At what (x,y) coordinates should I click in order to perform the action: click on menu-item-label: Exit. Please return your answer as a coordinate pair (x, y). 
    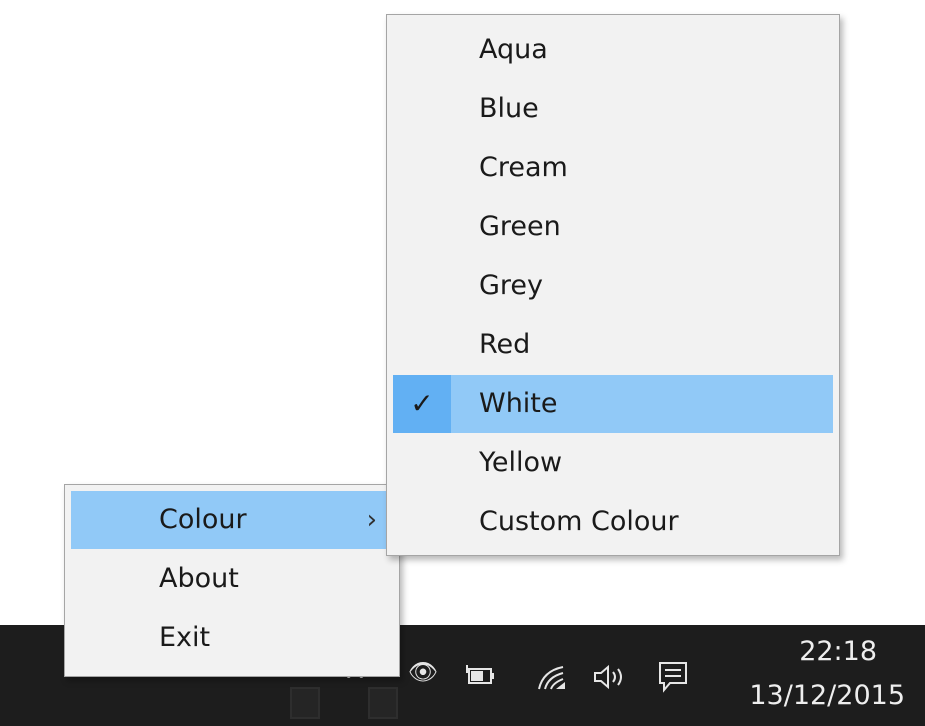
    Looking at the image, I should click on (185, 637).